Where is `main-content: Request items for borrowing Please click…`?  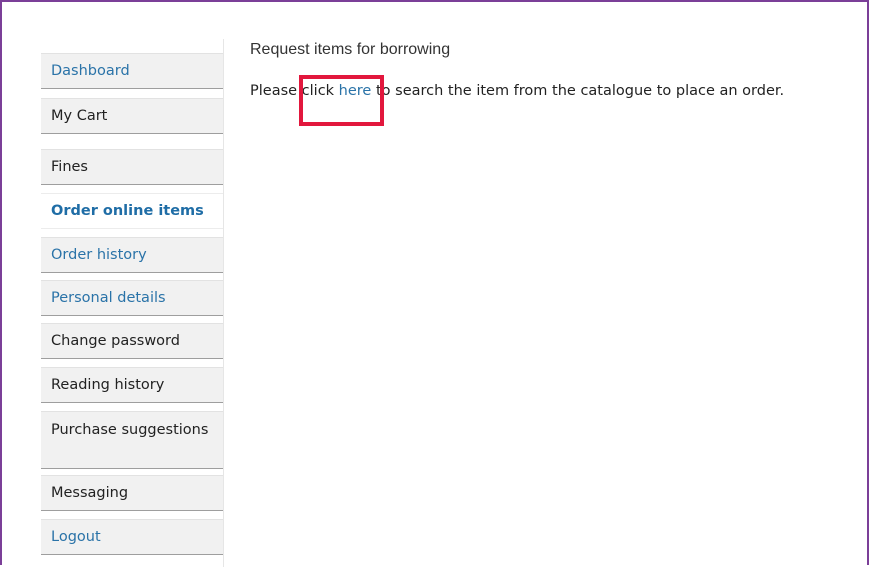
main-content: Request items for borrowing Please click… is located at coordinates (550, 69).